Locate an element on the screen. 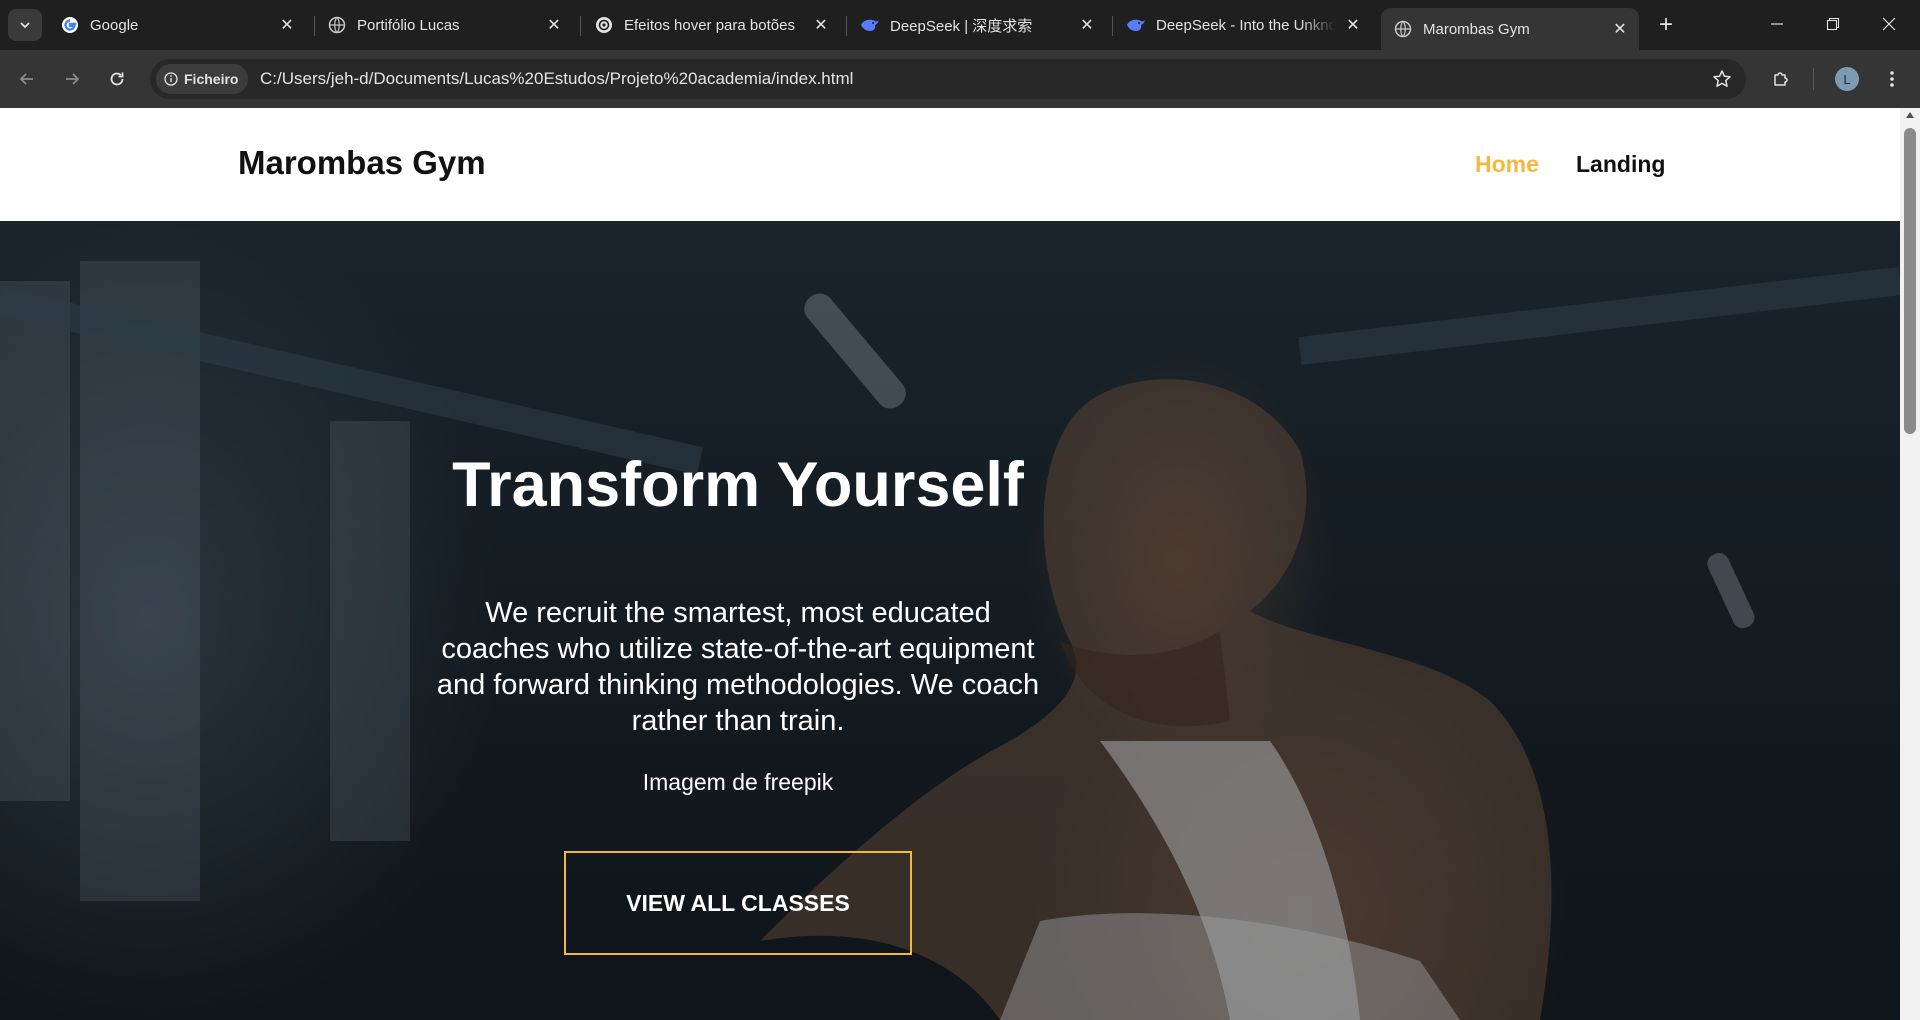  hero-title: Transform Yourself is located at coordinates (738, 485).